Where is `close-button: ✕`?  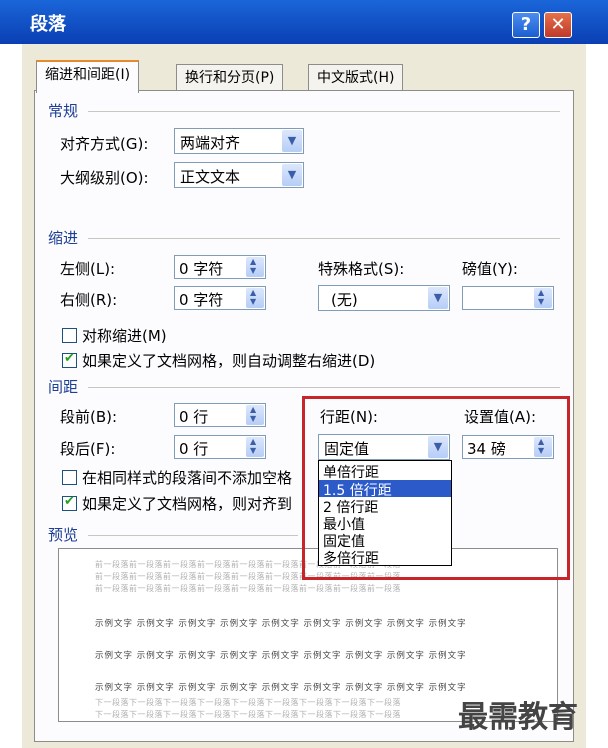 close-button: ✕ is located at coordinates (558, 25).